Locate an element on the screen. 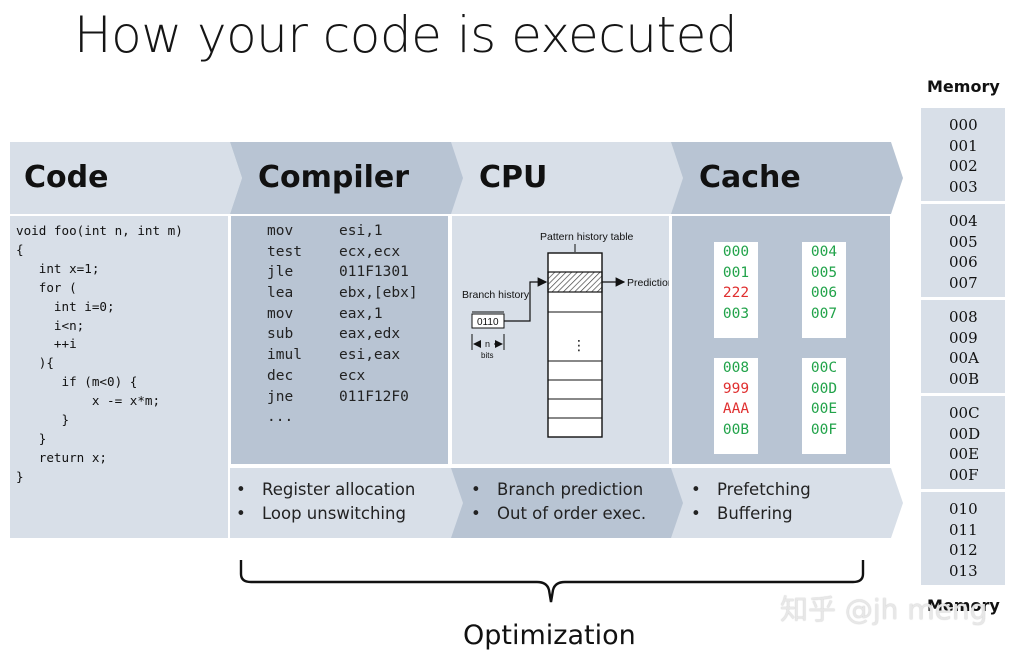  memory-address: 007 is located at coordinates (963, 282).